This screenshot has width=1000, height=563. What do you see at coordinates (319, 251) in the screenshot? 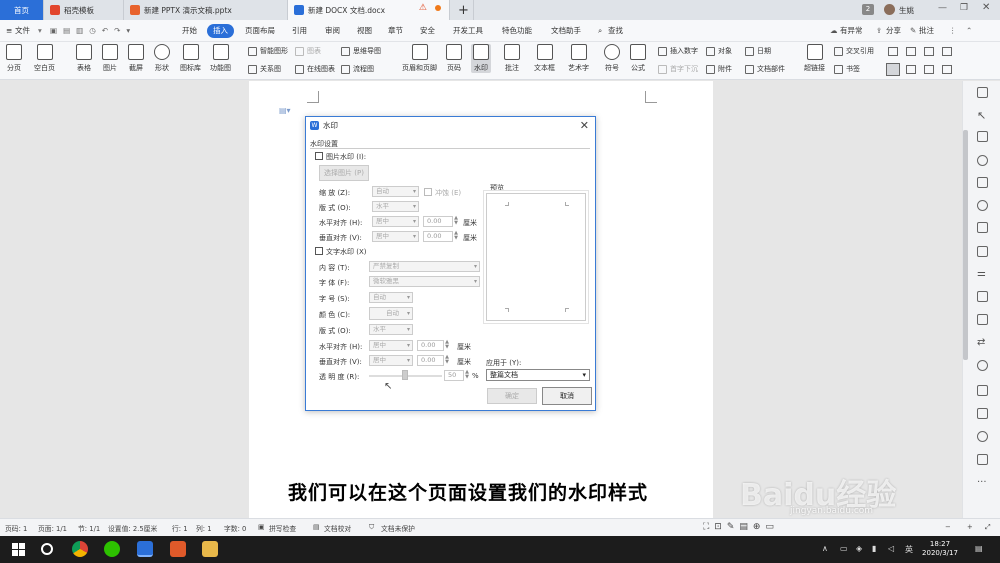
I see `text-watermark-checkbox` at bounding box center [319, 251].